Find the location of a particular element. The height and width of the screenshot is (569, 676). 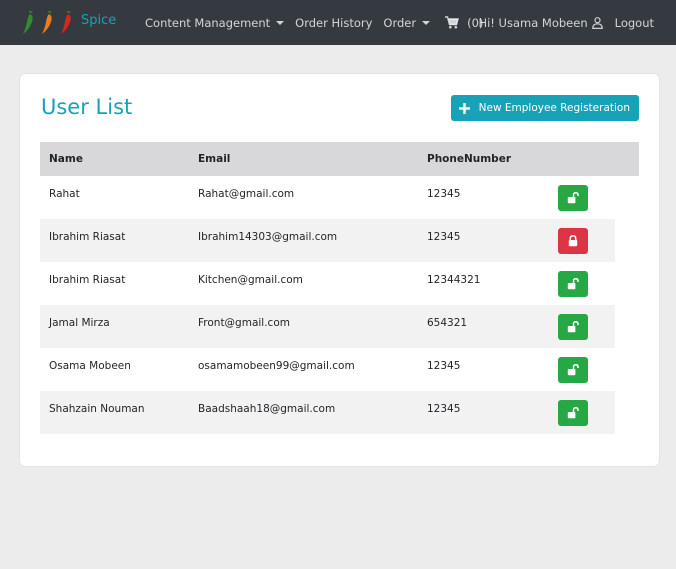

nav-user-area: Hi! Usama Mobeen Logout is located at coordinates (561, 22).